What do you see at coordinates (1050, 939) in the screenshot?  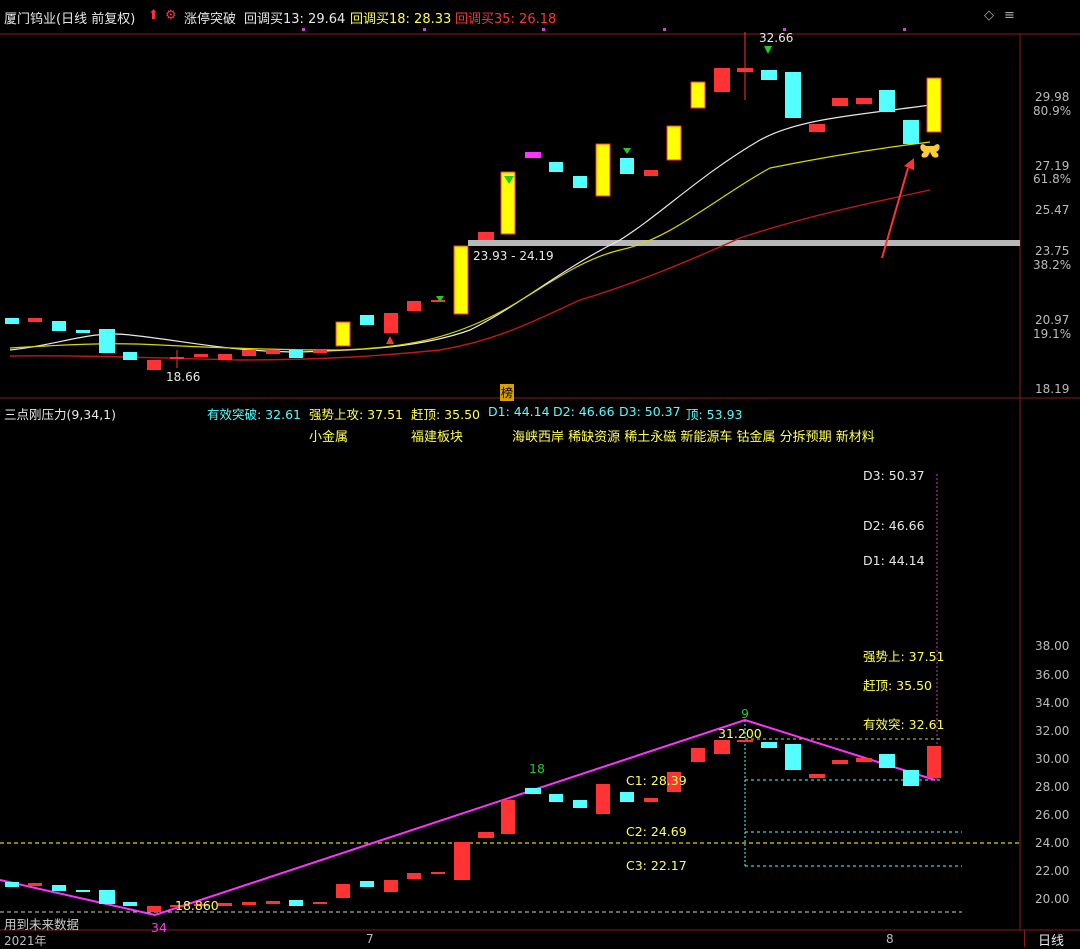 I see `period-button: 日线` at bounding box center [1050, 939].